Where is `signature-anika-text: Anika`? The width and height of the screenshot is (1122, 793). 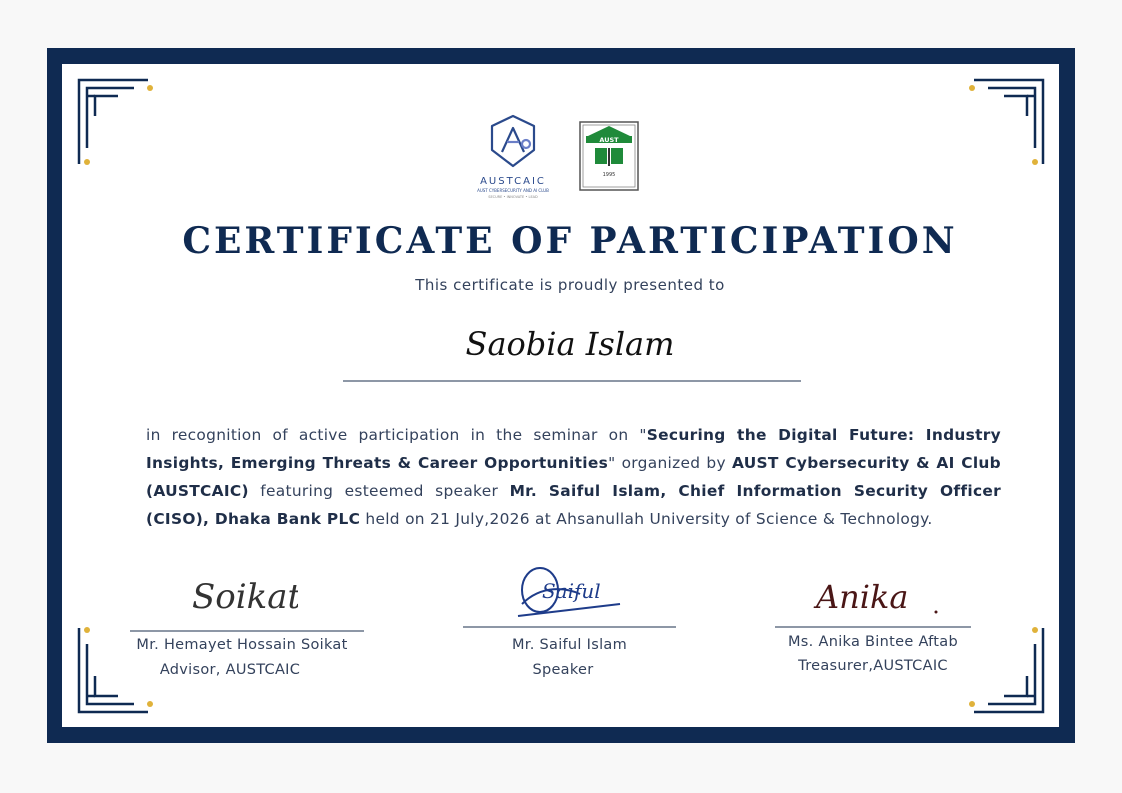
signature-anika-text: Anika is located at coordinates (860, 597).